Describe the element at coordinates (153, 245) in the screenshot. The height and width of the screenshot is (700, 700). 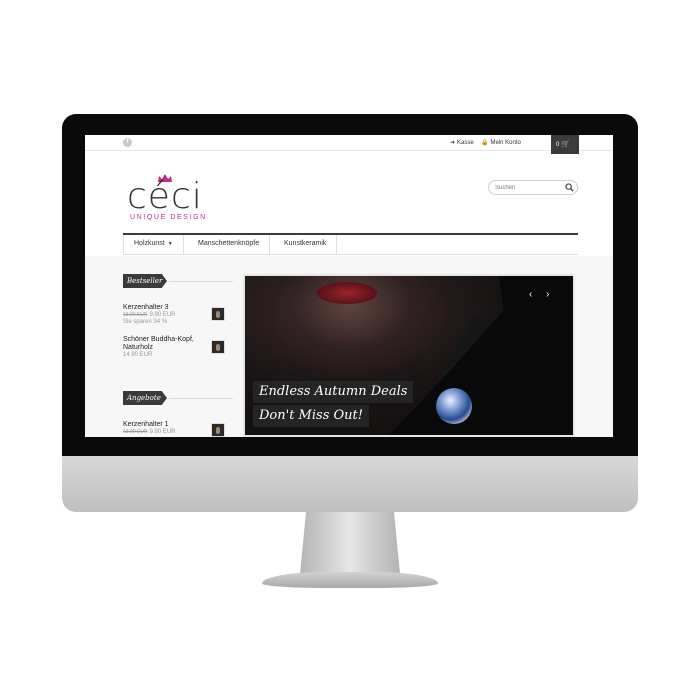
I see `nav-item-holzkunst: Holzkunst ▼` at that location.